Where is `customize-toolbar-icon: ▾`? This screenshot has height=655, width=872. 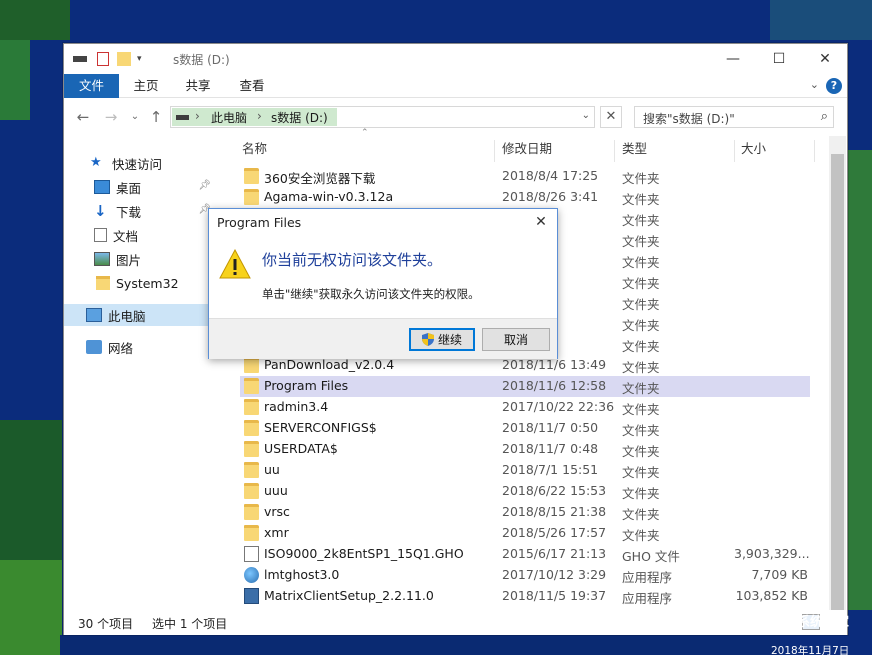 customize-toolbar-icon: ▾ is located at coordinates (139, 59).